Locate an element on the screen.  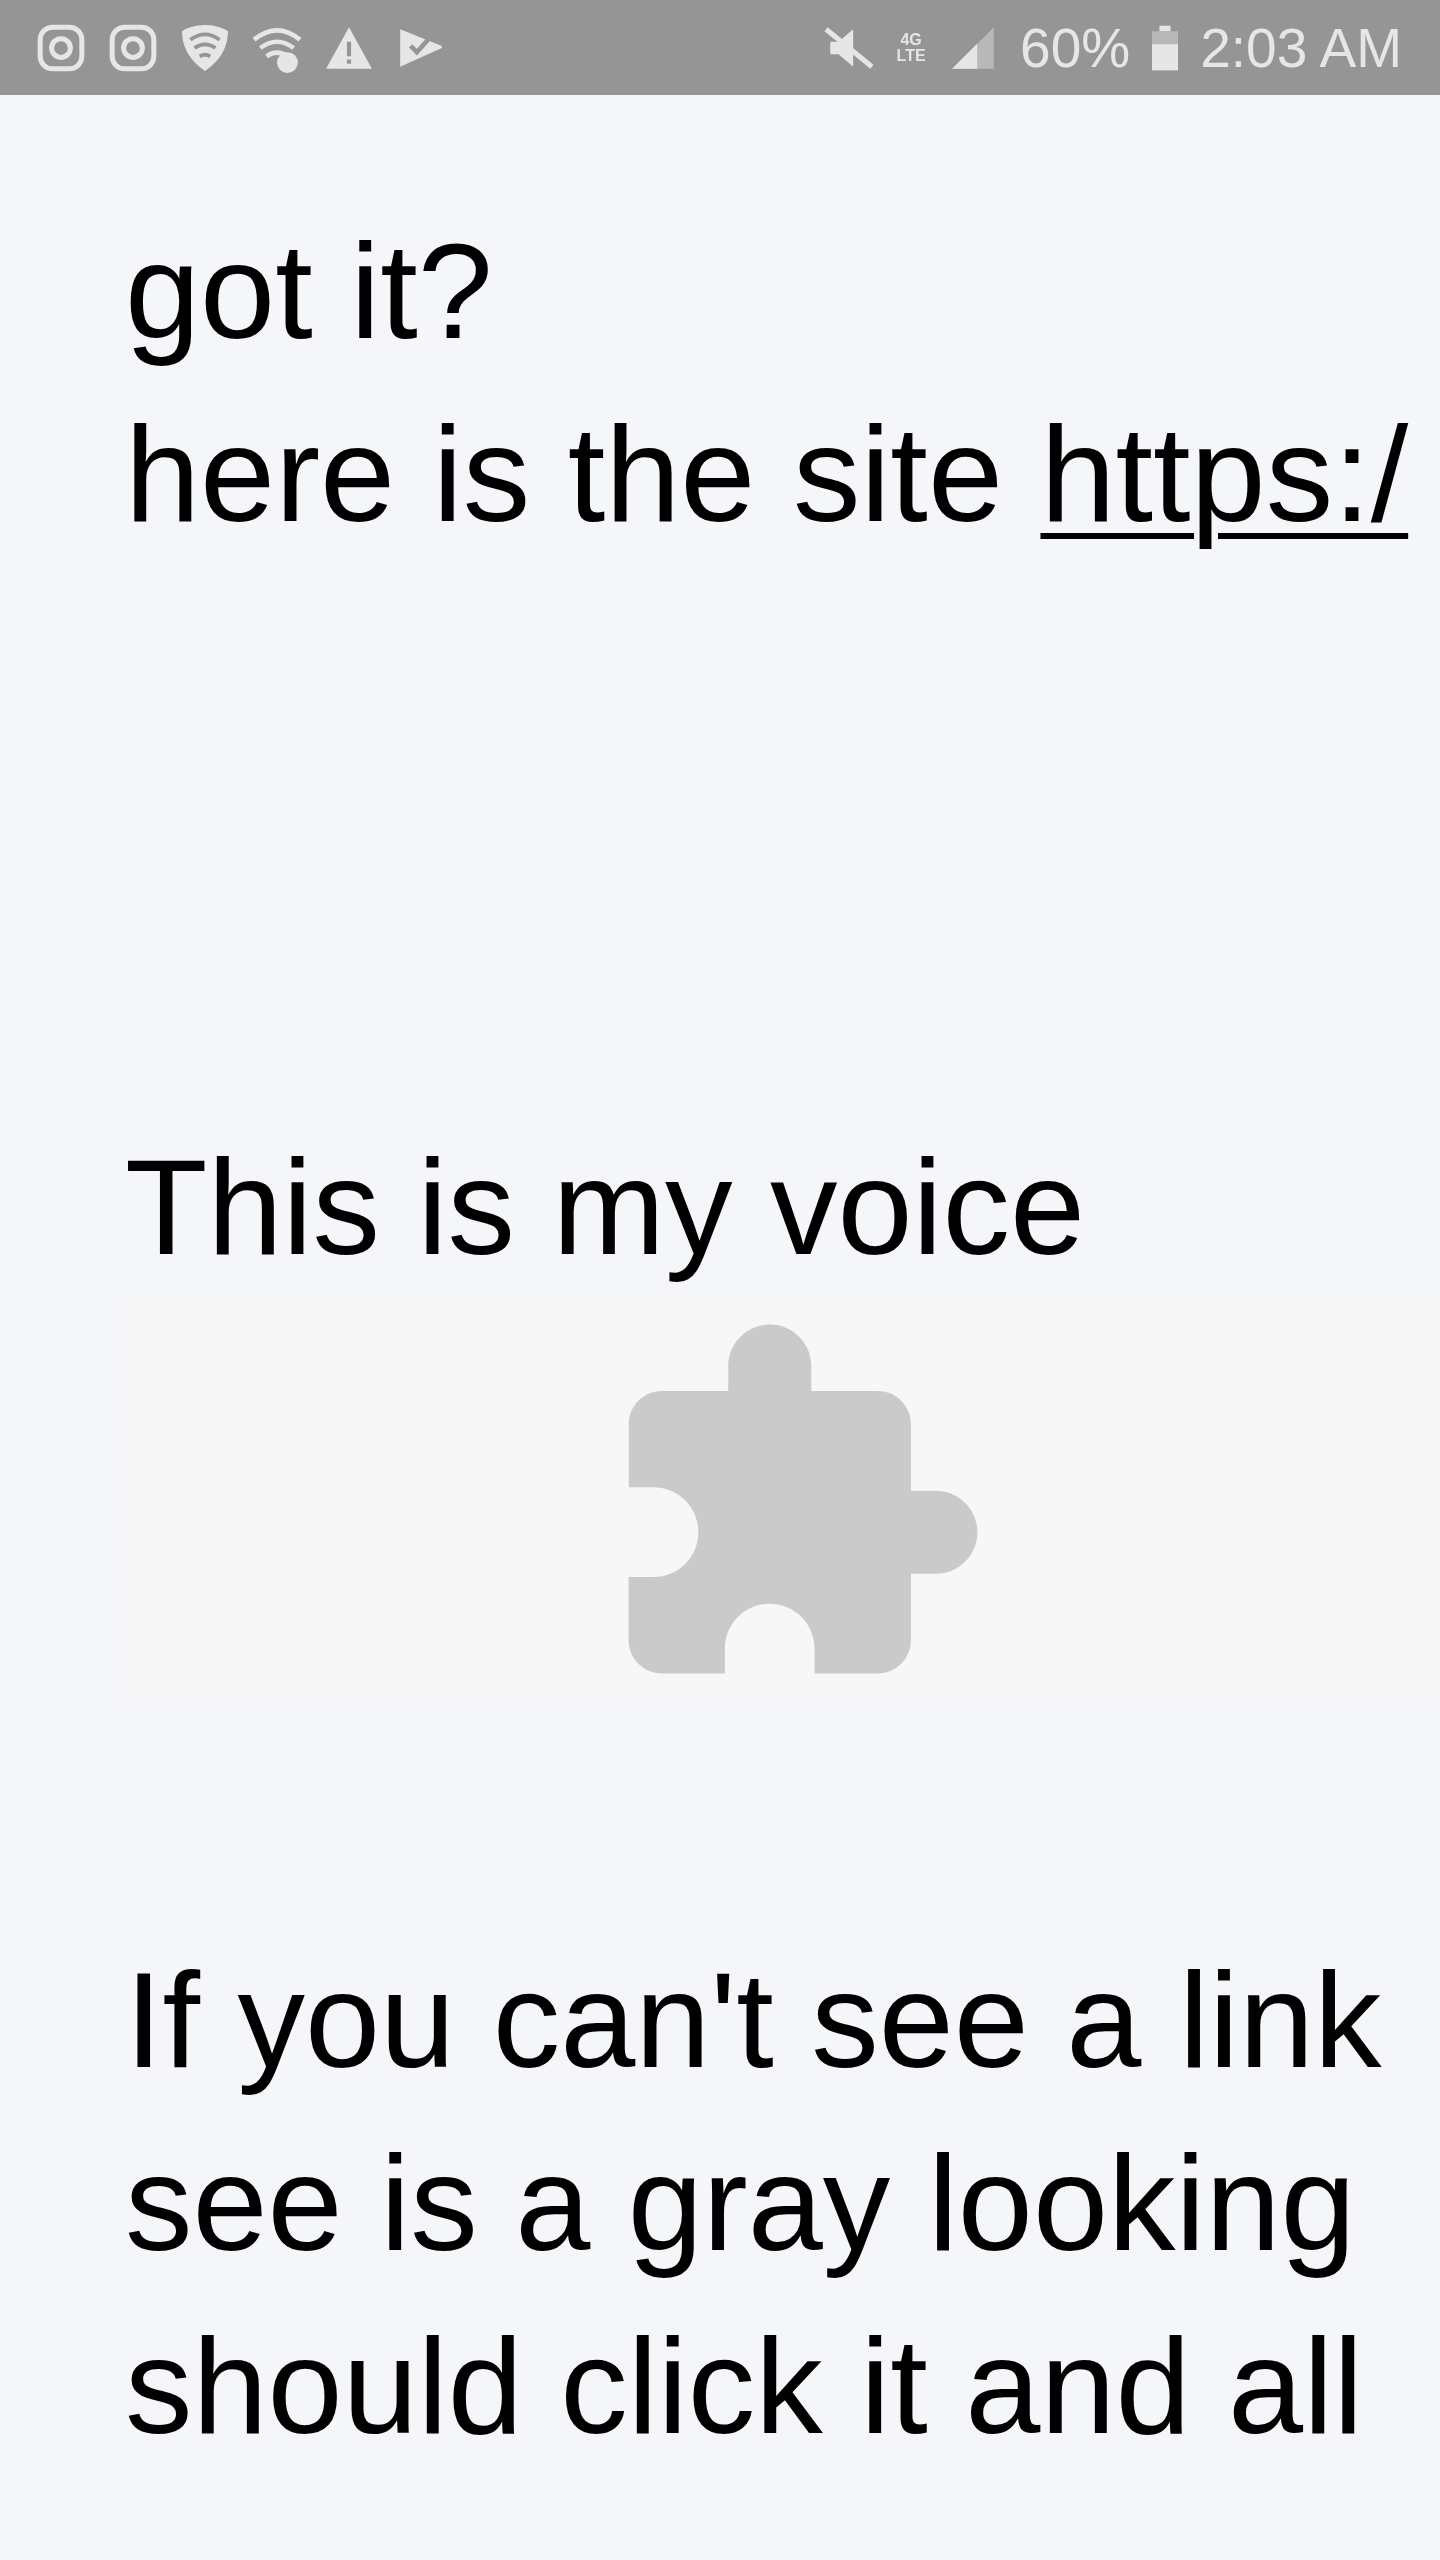
text-line: This is my voice is located at coordinates (605, 1208).